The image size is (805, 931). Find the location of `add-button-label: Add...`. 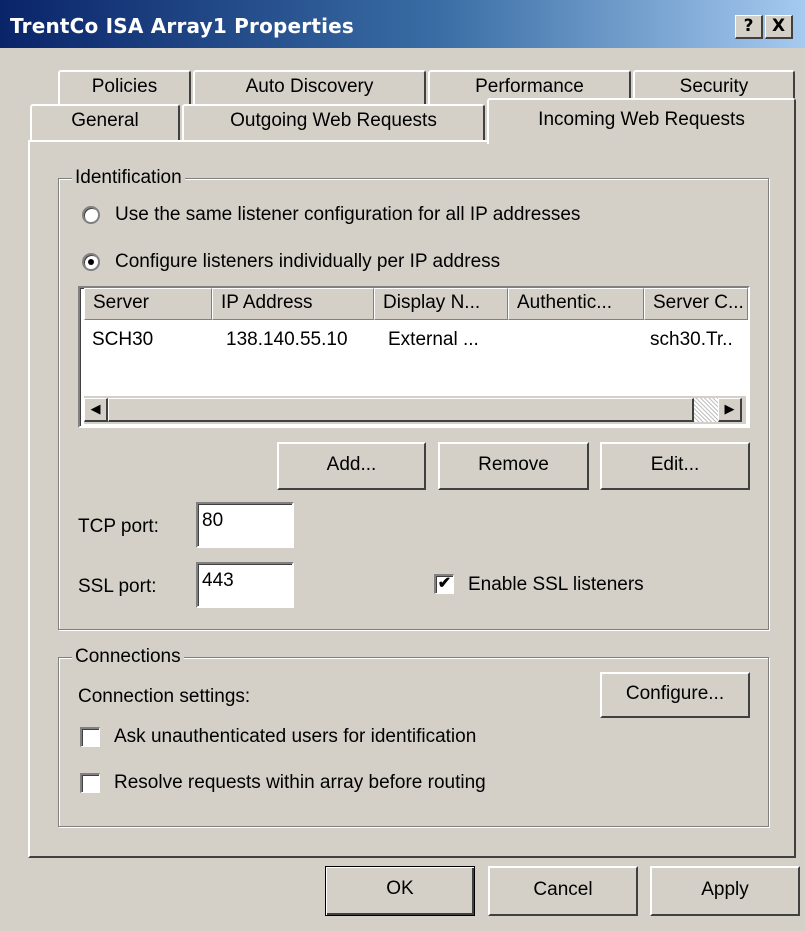

add-button-label: Add... is located at coordinates (351, 464).